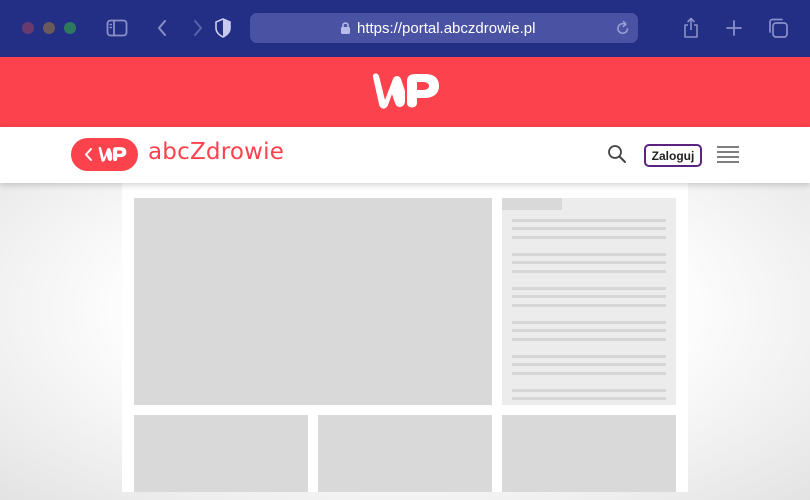  Describe the element at coordinates (70, 28) in the screenshot. I see `zoom-window-button` at that location.